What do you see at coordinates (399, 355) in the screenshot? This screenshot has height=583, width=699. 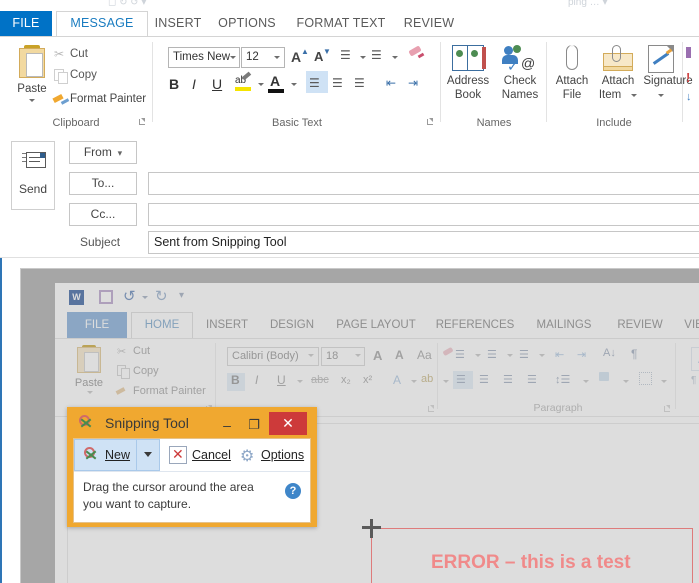 I see `word-shrink-font-button: A` at bounding box center [399, 355].